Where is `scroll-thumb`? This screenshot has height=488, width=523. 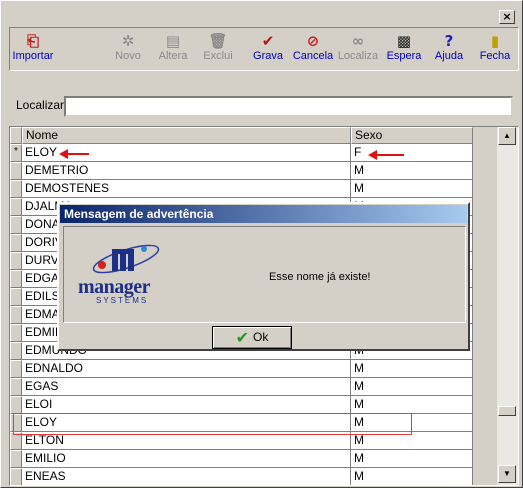 scroll-thumb is located at coordinates (507, 411).